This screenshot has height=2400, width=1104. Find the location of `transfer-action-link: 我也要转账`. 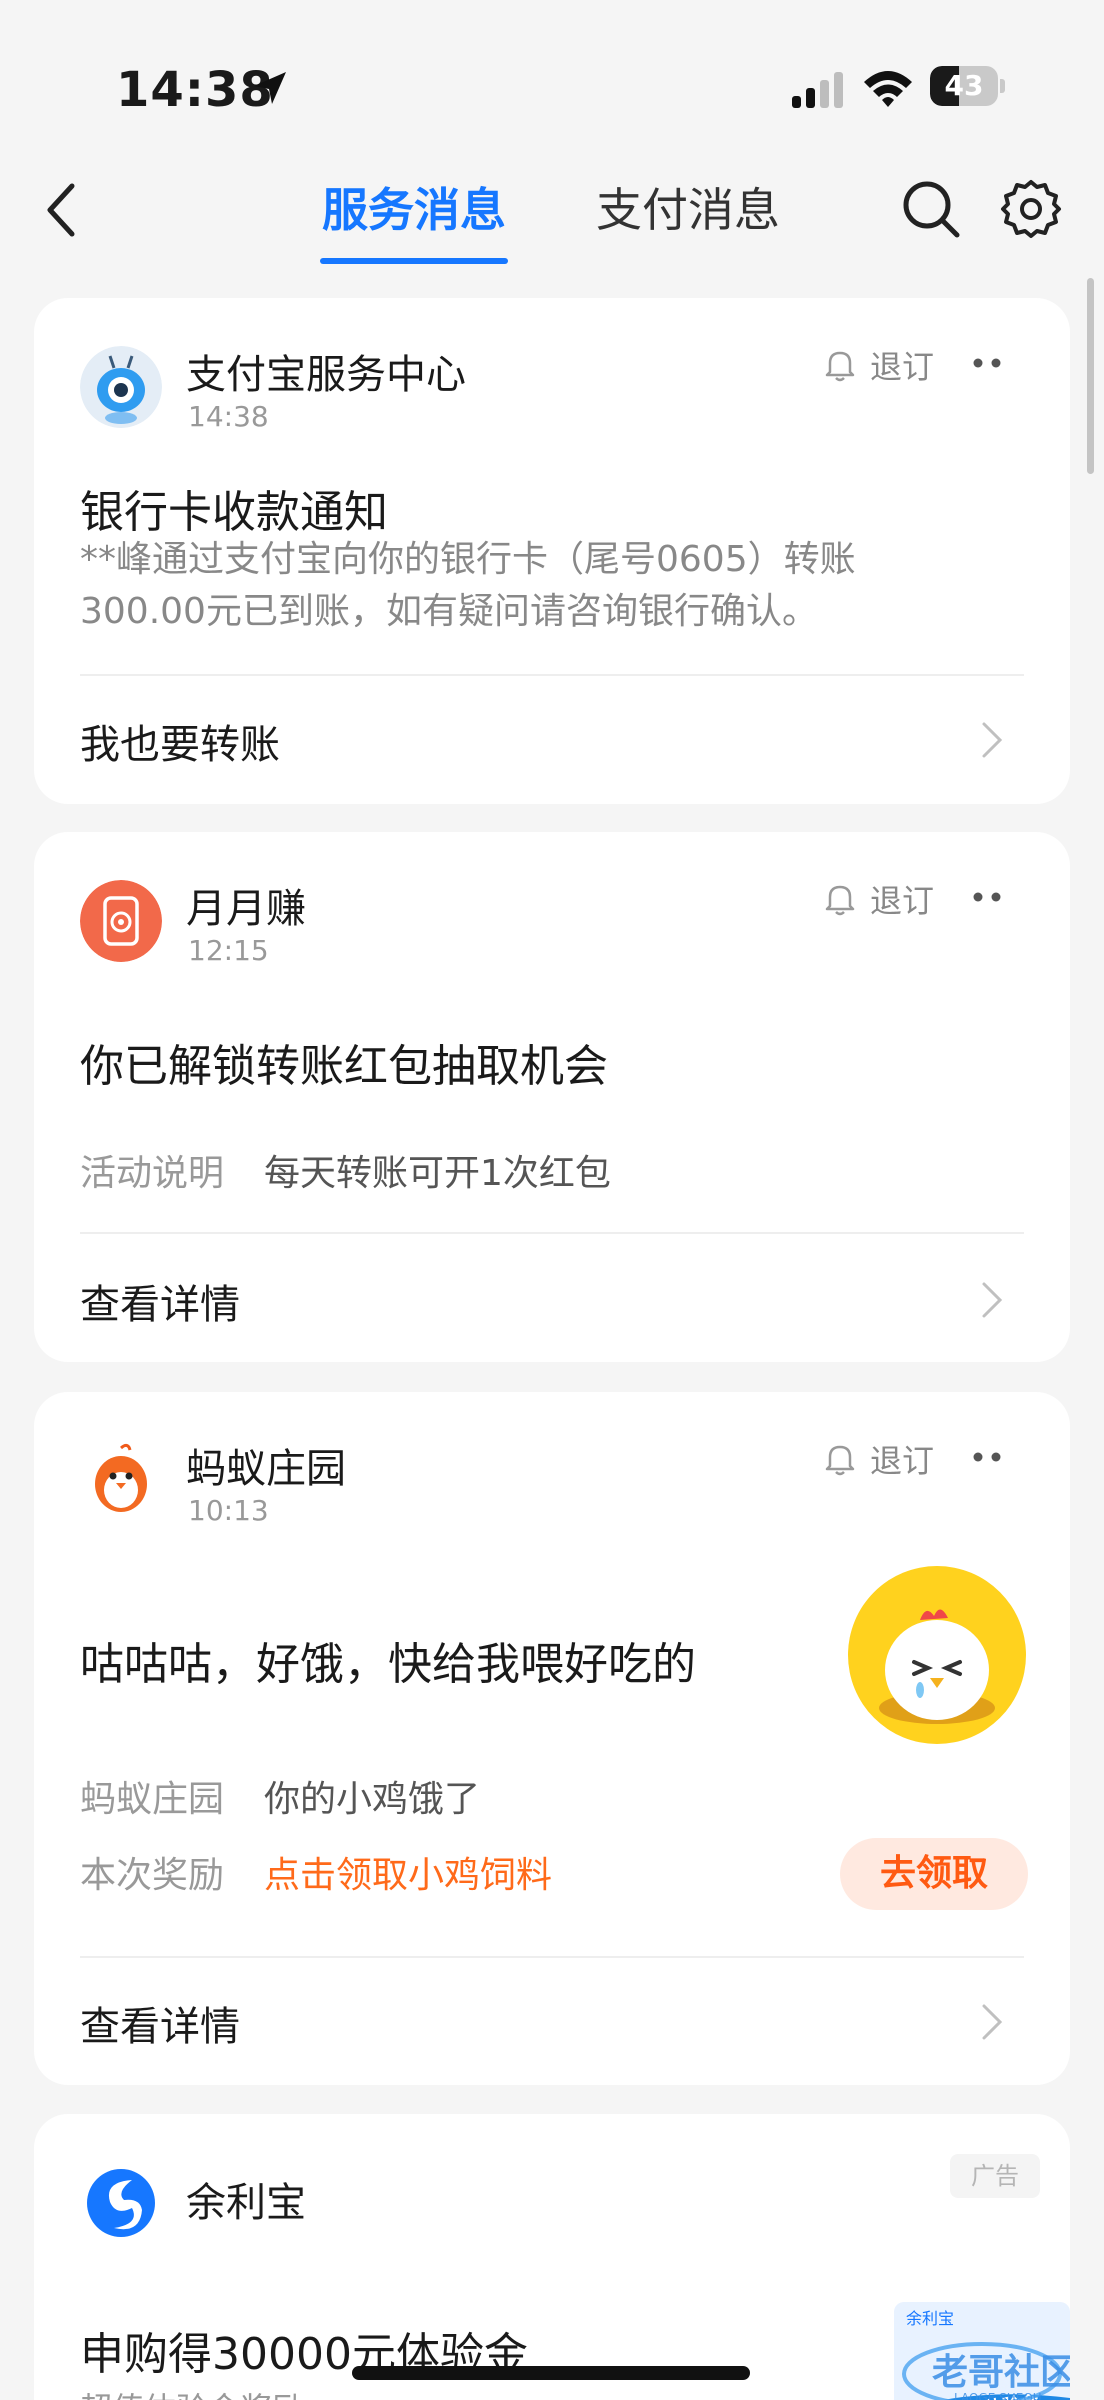

transfer-action-link: 我也要转账 is located at coordinates (180, 741).